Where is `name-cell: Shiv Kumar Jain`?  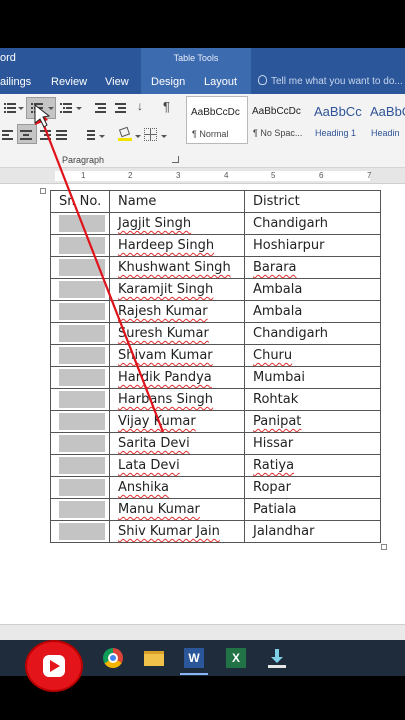 name-cell: Shiv Kumar Jain is located at coordinates (177, 531).